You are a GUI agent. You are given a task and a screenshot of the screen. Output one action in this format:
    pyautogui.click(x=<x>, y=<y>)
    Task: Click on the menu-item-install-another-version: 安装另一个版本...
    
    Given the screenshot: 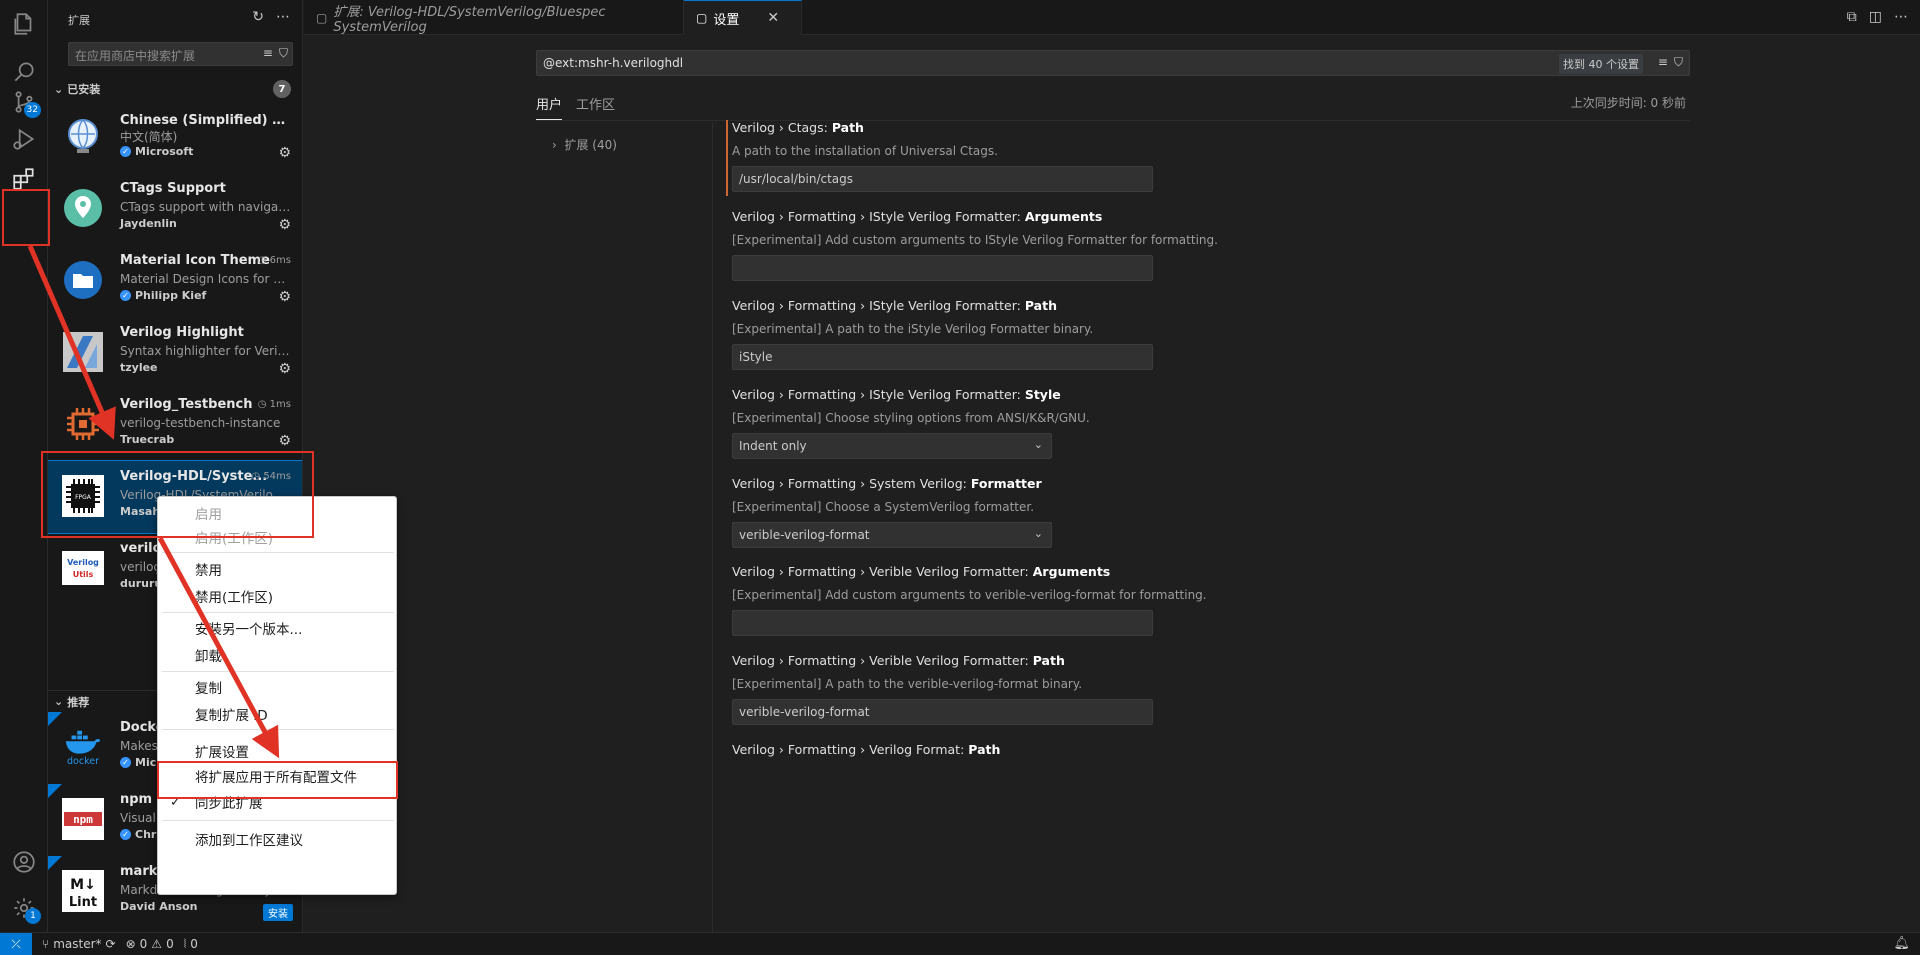 What is the action you would take?
    pyautogui.click(x=278, y=628)
    